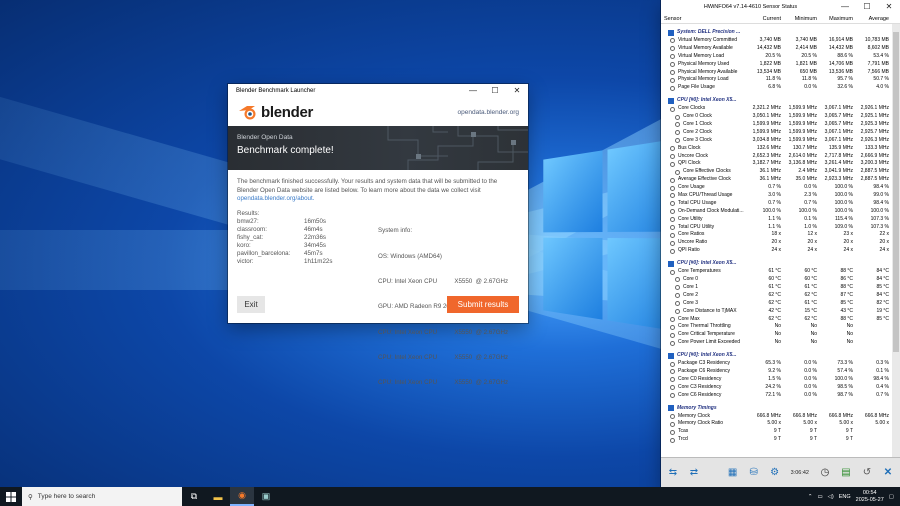  I want to click on col-average: Average, so click(873, 18).